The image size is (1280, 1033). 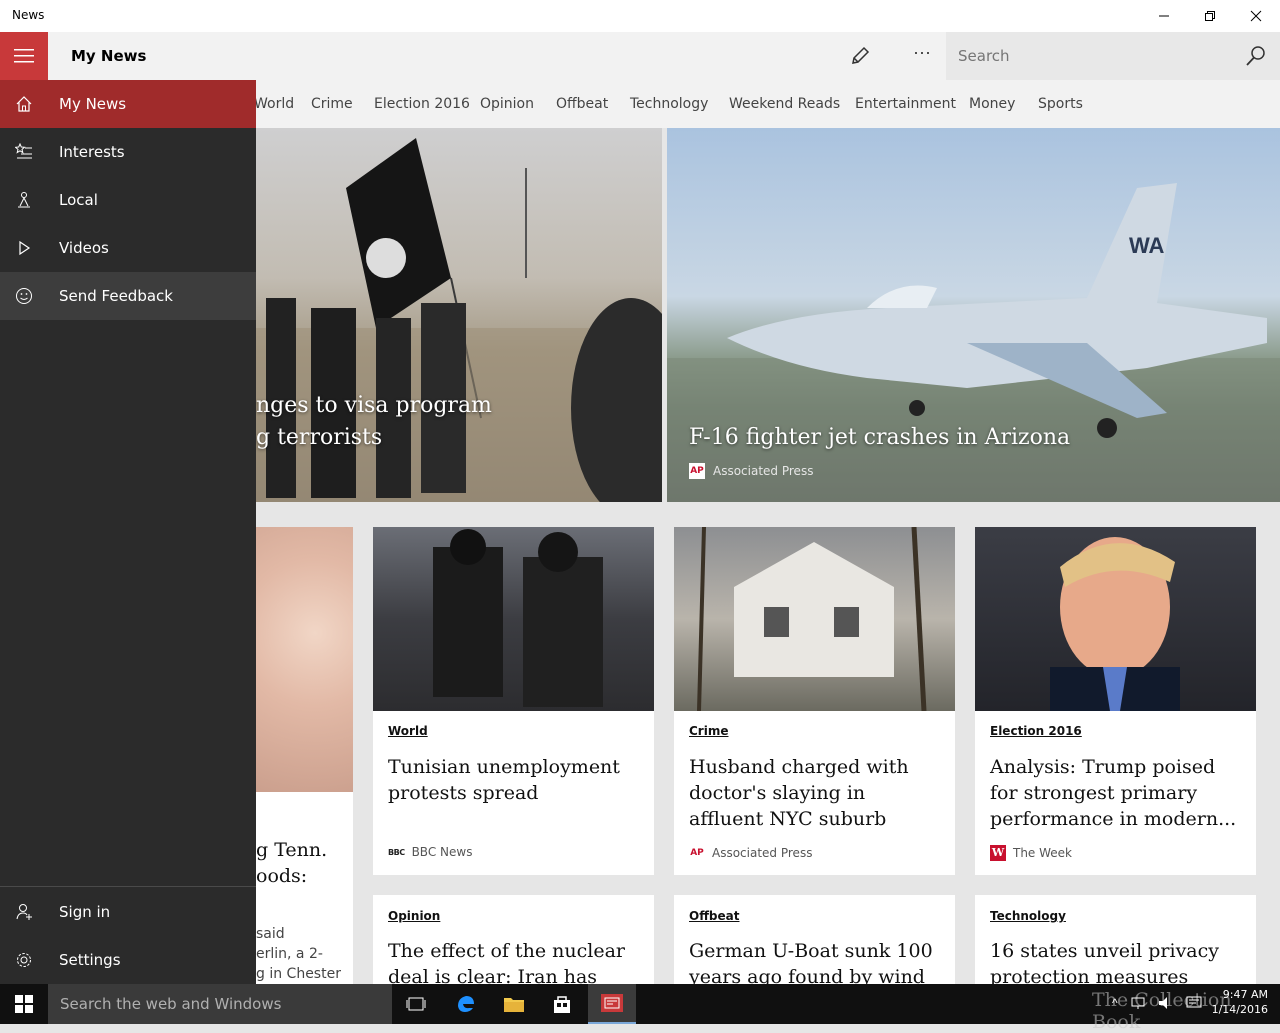 I want to click on sidebar-item-videos: Videos, so click(x=128, y=248).